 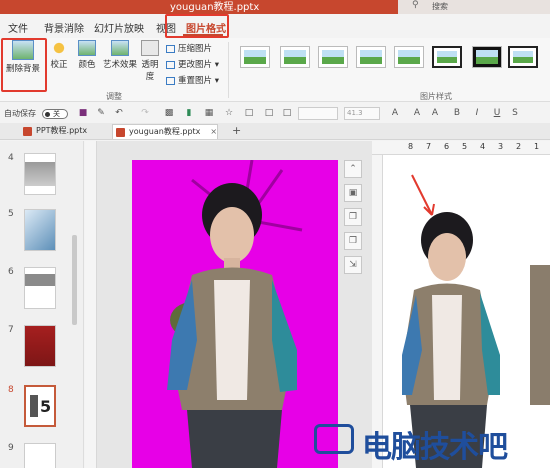 I want to click on monitor-icon, so click(x=334, y=439).